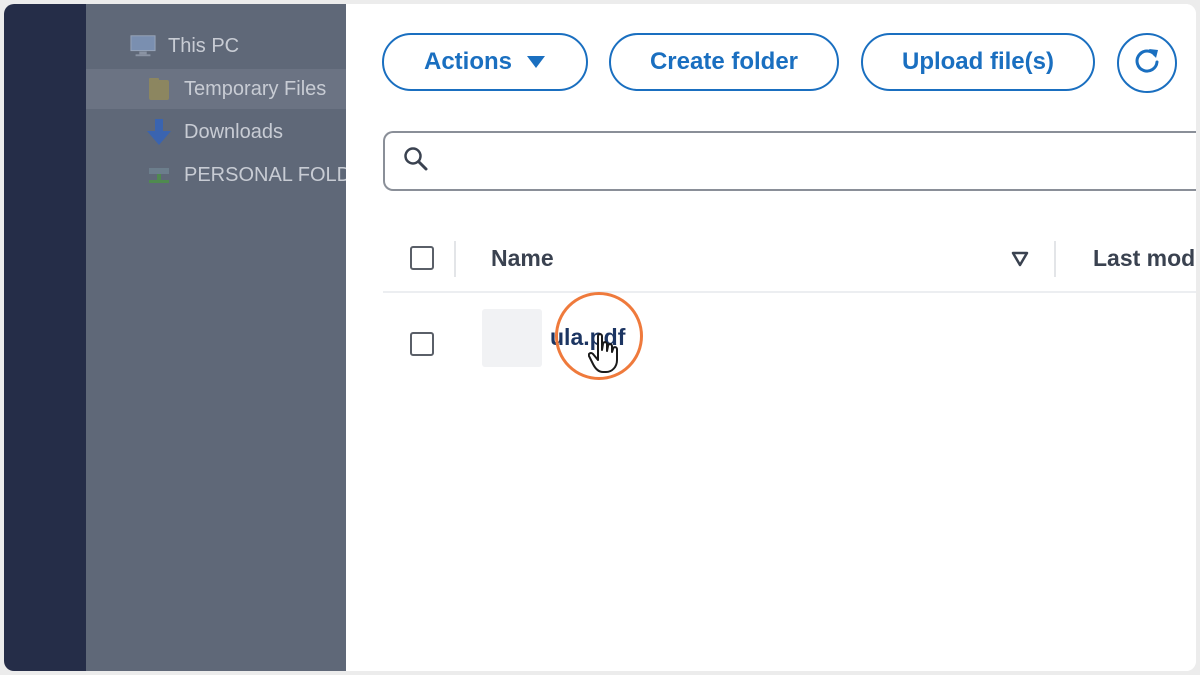  What do you see at coordinates (422, 258) in the screenshot?
I see `select-all-checkbox` at bounding box center [422, 258].